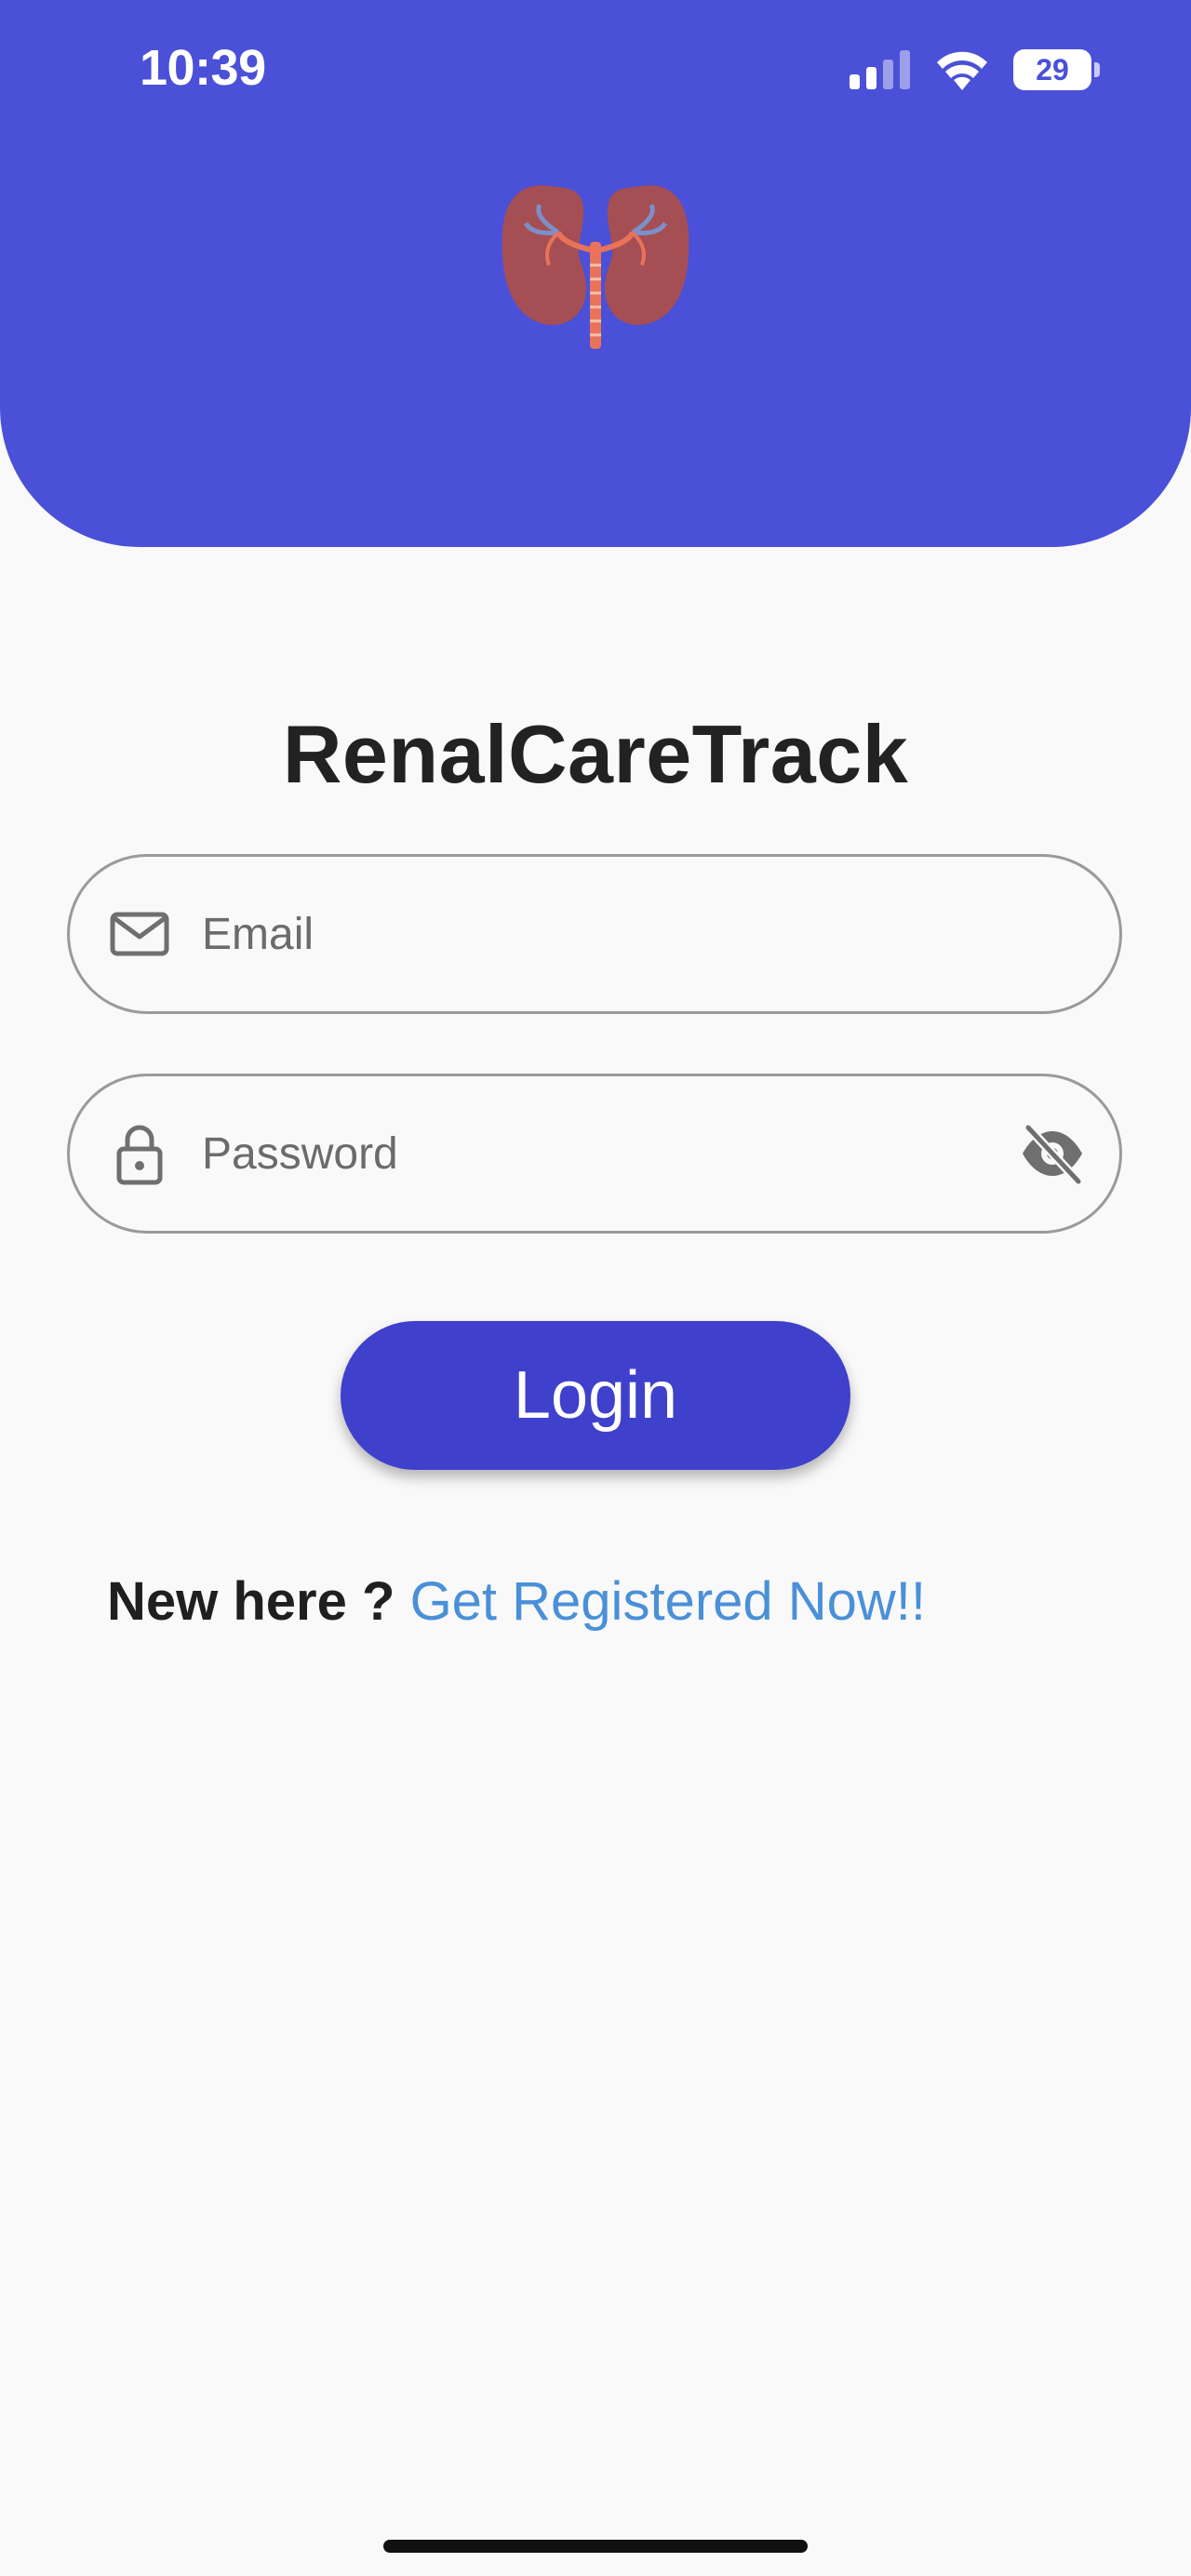 This screenshot has height=2576, width=1191. Describe the element at coordinates (602, 1153) in the screenshot. I see `password-input` at that location.